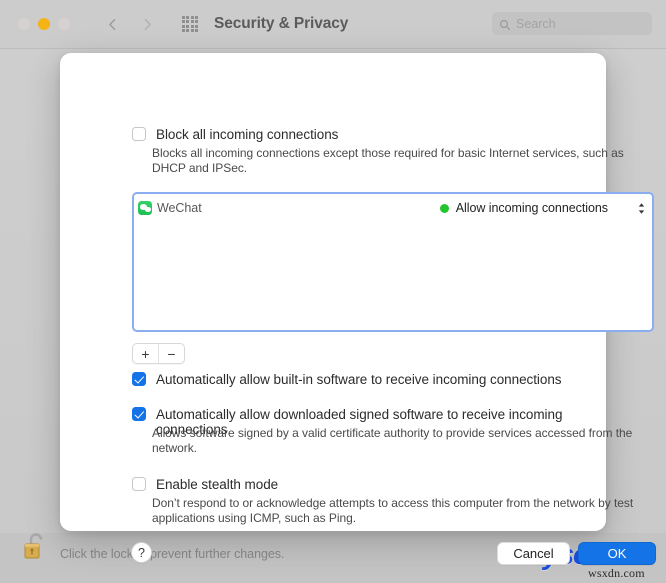  I want to click on status-dot-icon, so click(444, 208).